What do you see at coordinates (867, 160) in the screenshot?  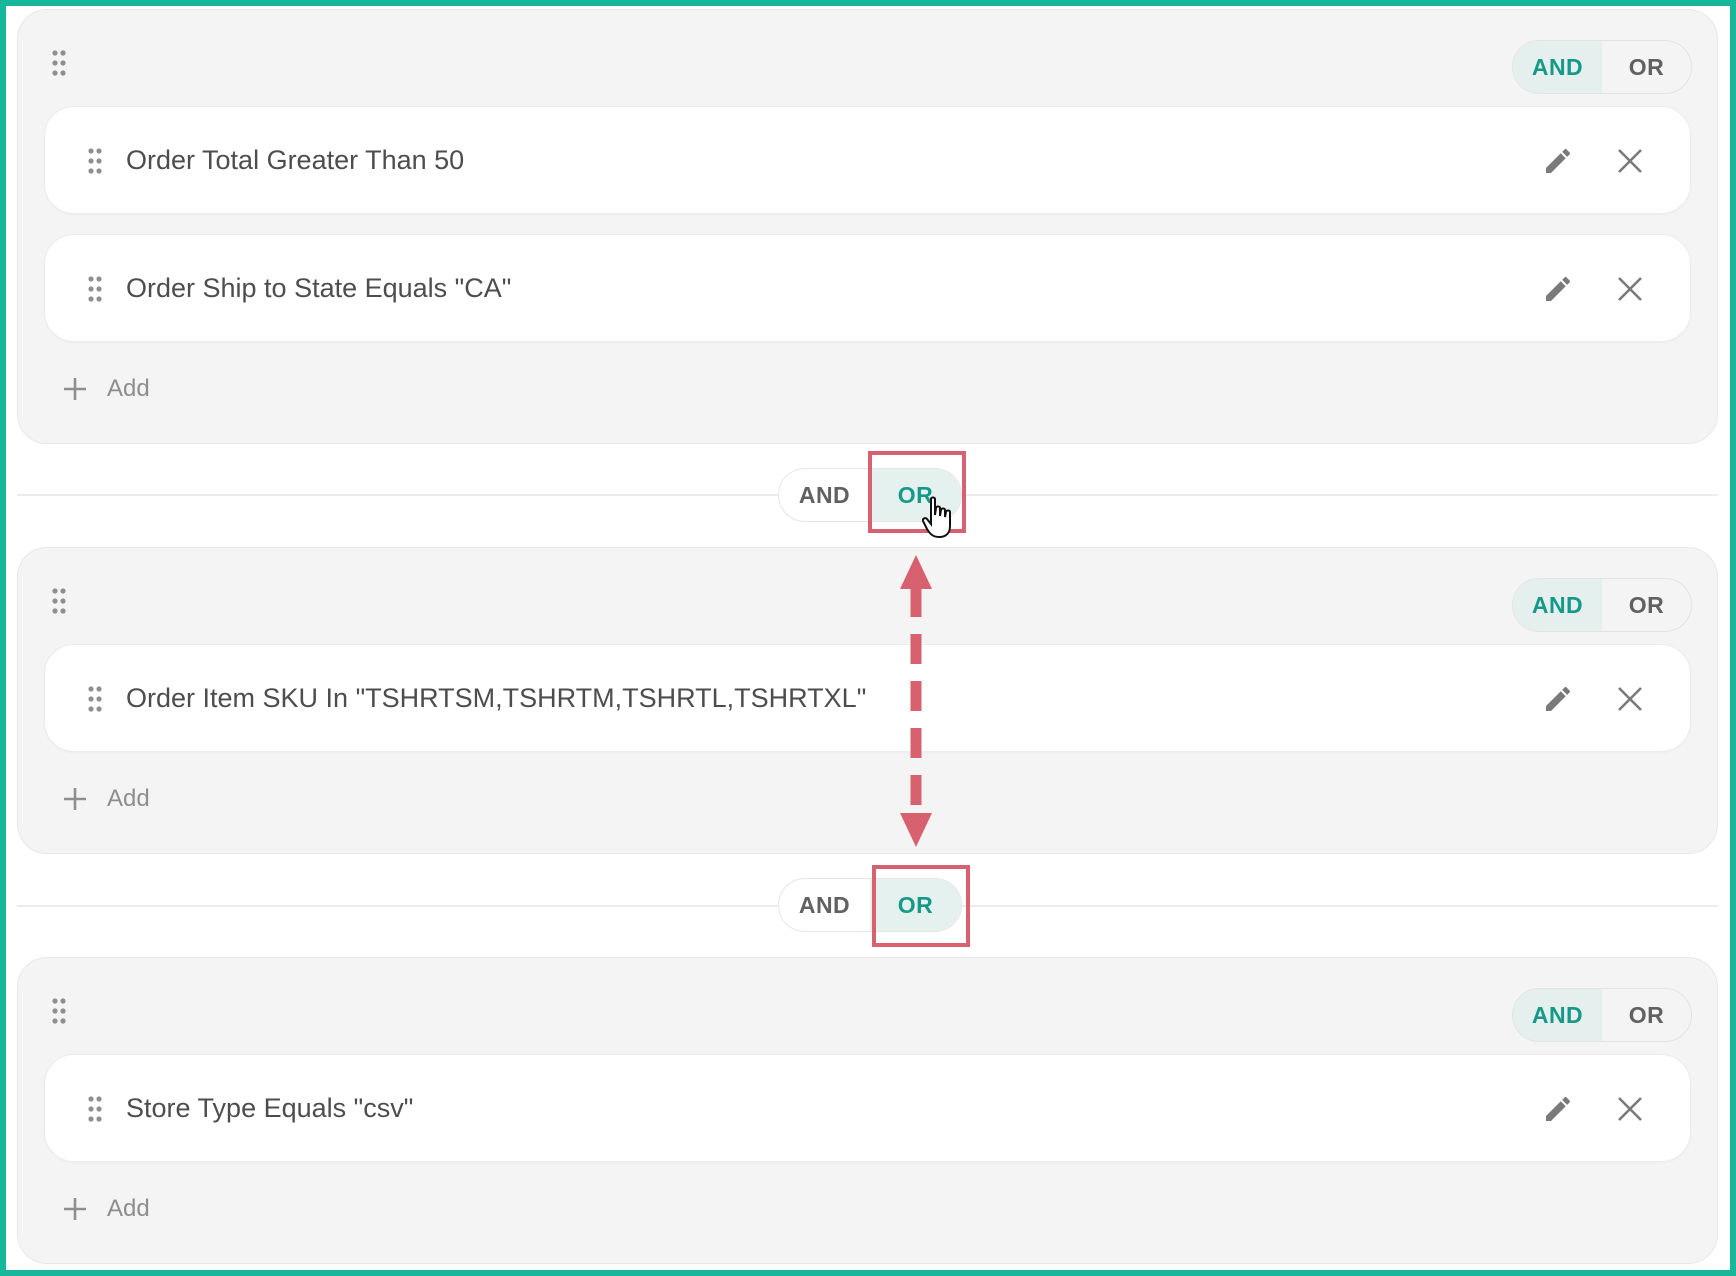 I see `rule-row: Order Total Greater Than 50` at bounding box center [867, 160].